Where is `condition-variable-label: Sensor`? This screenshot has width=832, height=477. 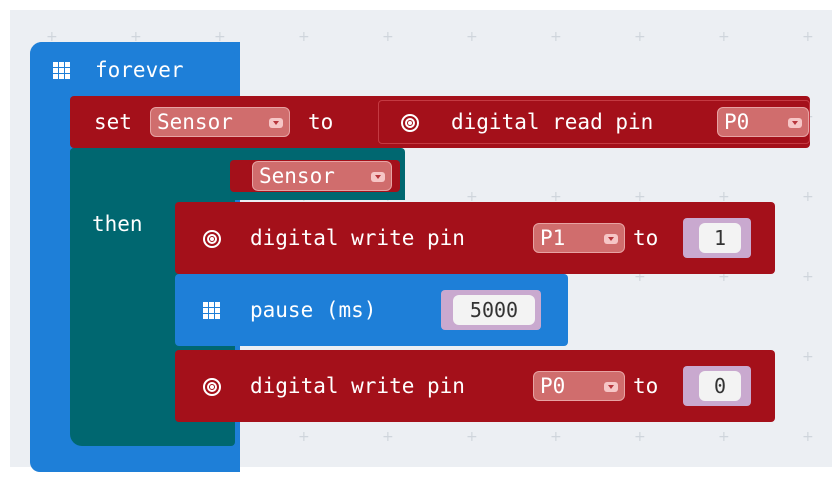 condition-variable-label: Sensor is located at coordinates (297, 176).